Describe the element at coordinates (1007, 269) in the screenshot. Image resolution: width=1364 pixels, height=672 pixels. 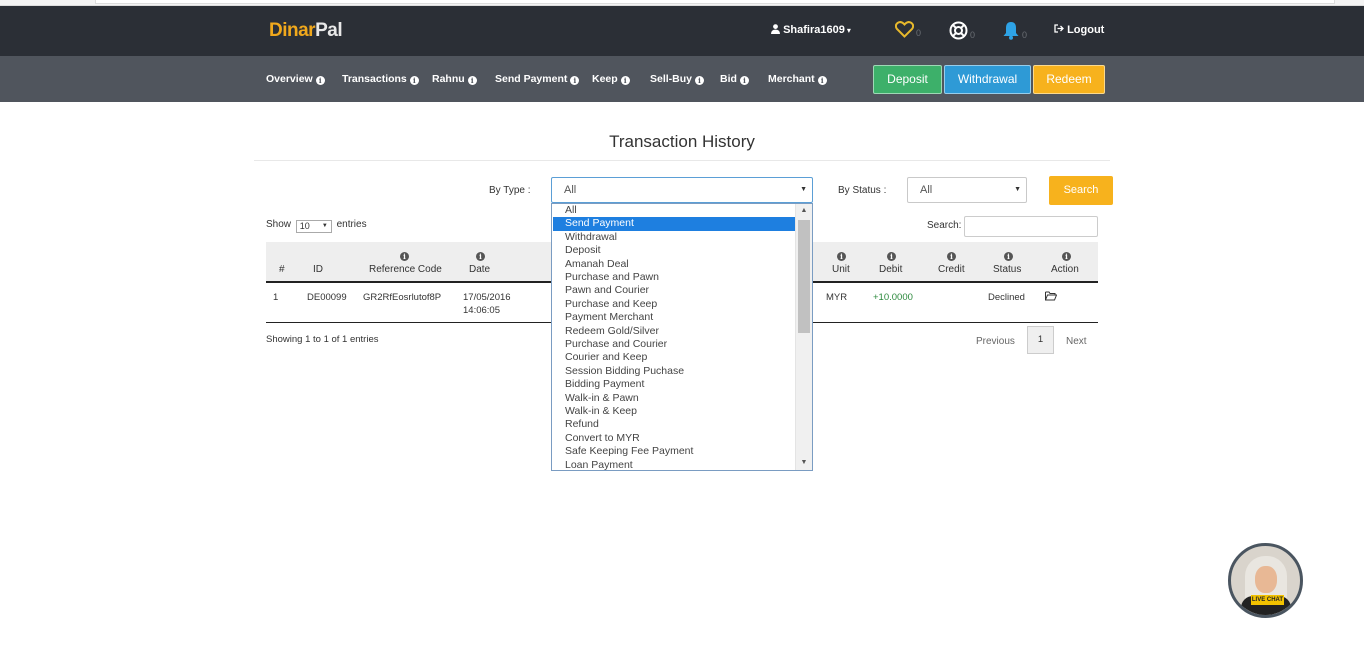
I see `col-status: Status` at that location.